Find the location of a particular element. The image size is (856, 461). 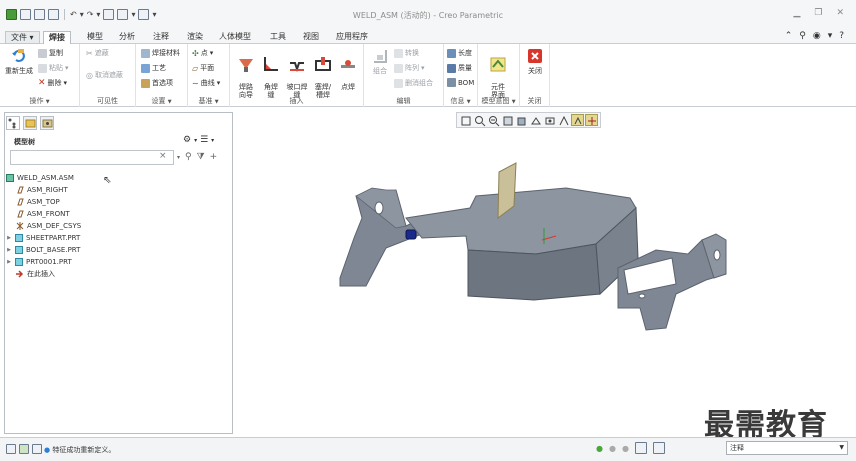

tab-file: 文件 ▾ is located at coordinates (22, 37).